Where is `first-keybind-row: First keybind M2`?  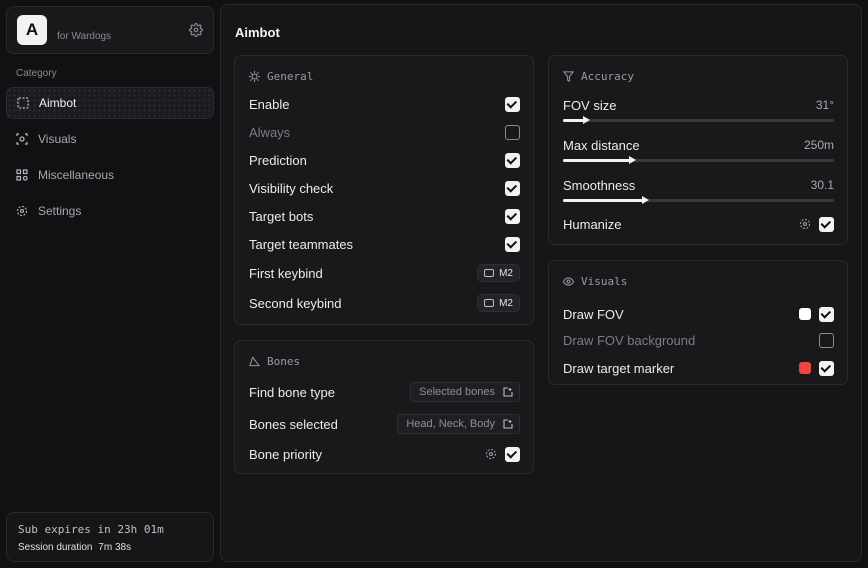 first-keybind-row: First keybind M2 is located at coordinates (384, 273).